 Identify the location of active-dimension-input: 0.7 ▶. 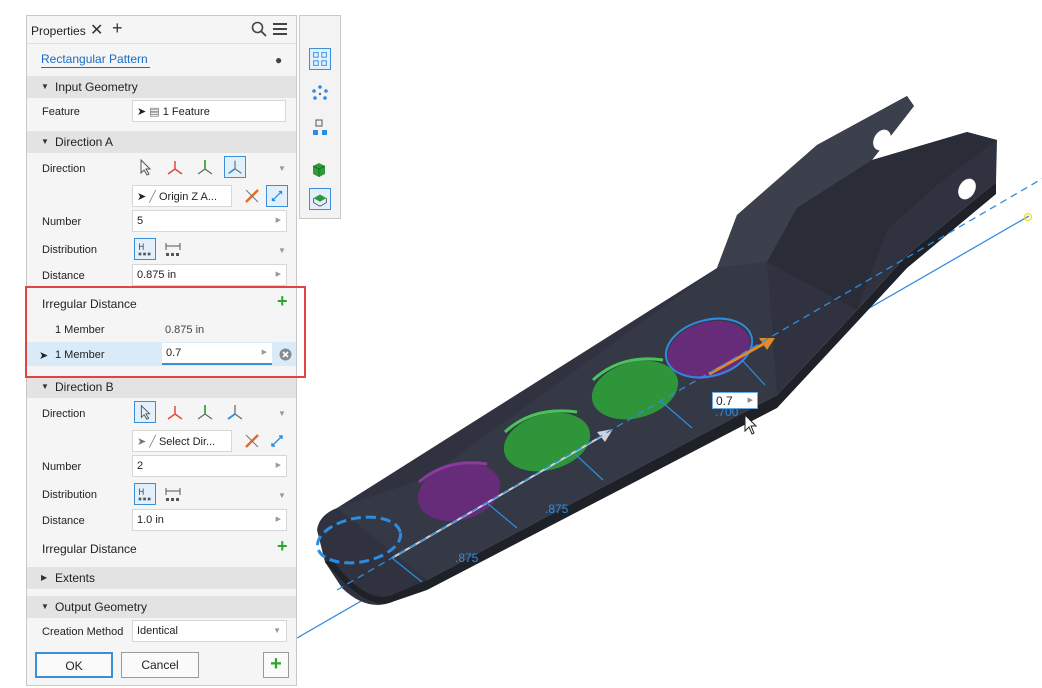
(735, 400).